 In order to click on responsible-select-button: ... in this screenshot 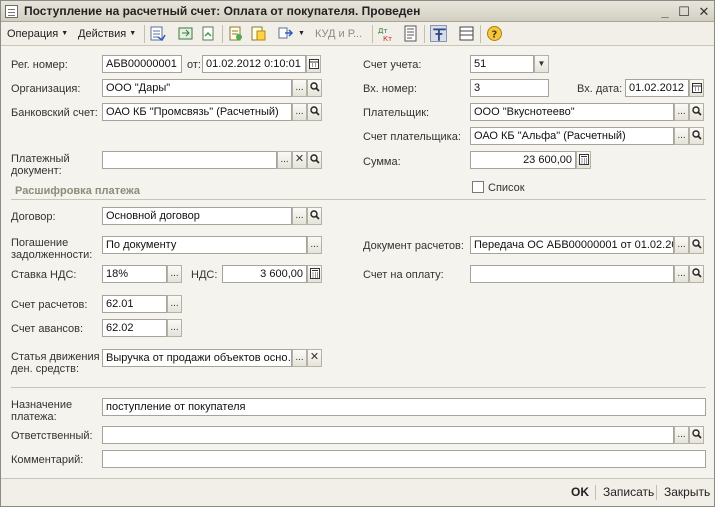, I will do `click(681, 435)`.